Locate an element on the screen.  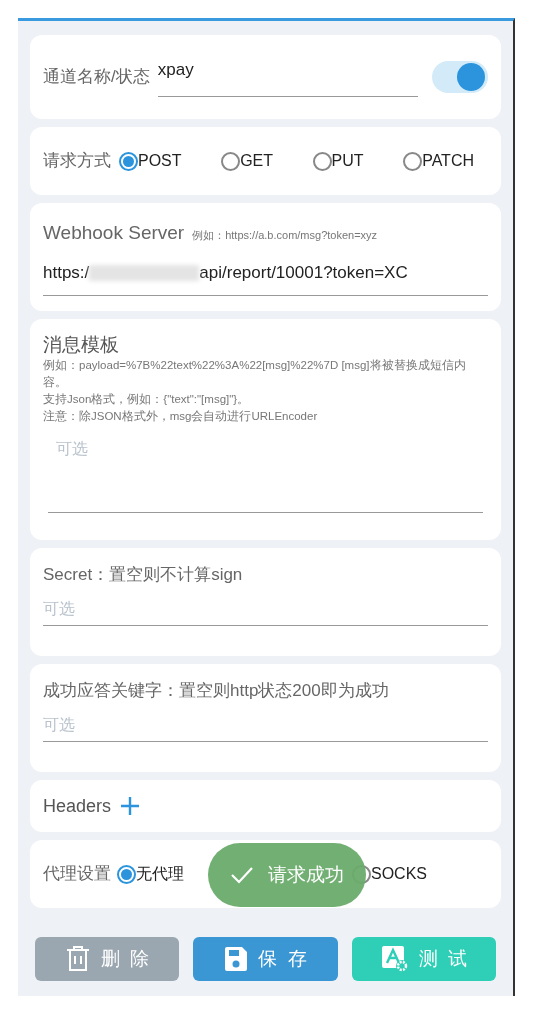
field-label: 代理设置 is located at coordinates (77, 874).